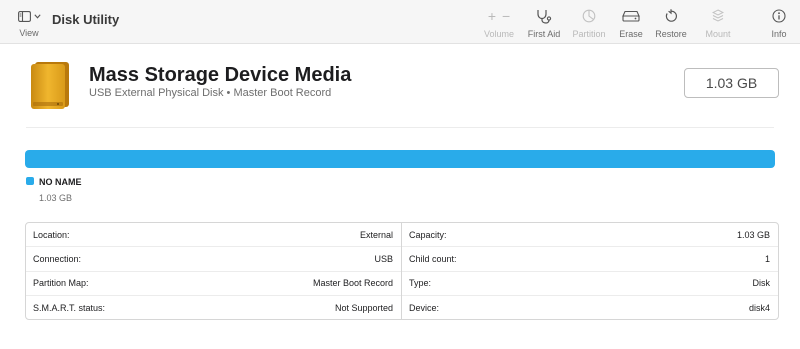 Image resolution: width=800 pixels, height=349 pixels. Describe the element at coordinates (213, 235) in the screenshot. I see `info-row: Location: External` at that location.